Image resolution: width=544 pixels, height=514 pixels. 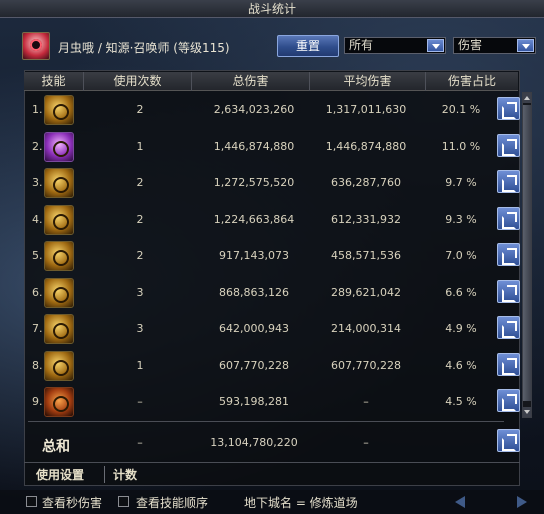 I want to click on divider, so click(x=266, y=421).